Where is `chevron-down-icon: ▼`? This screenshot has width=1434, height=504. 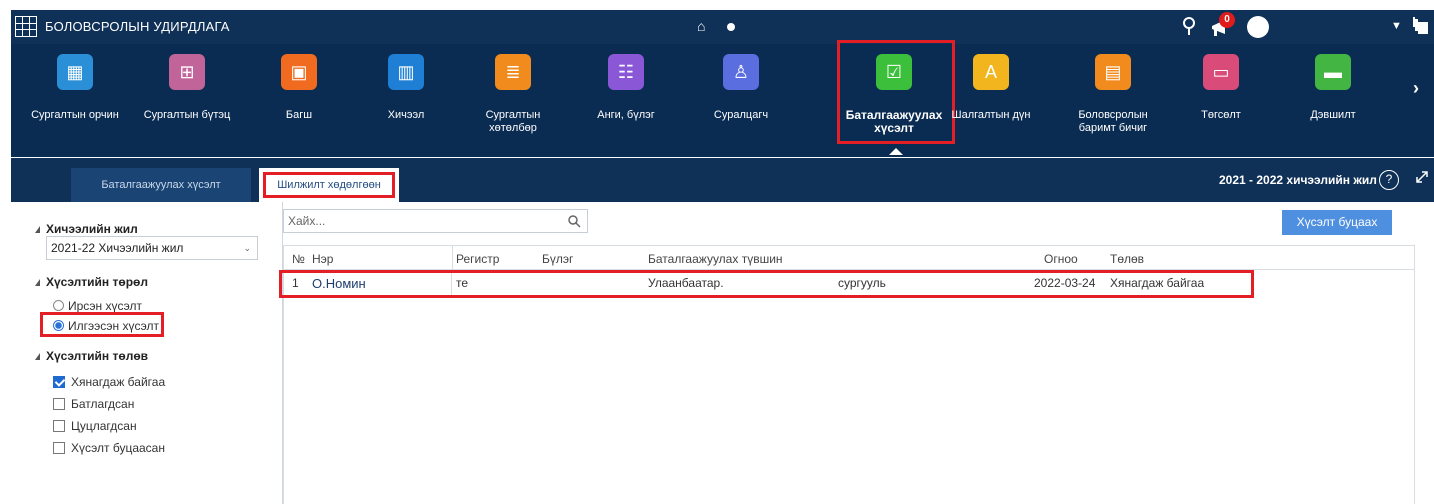
chevron-down-icon: ▼ is located at coordinates (1396, 26).